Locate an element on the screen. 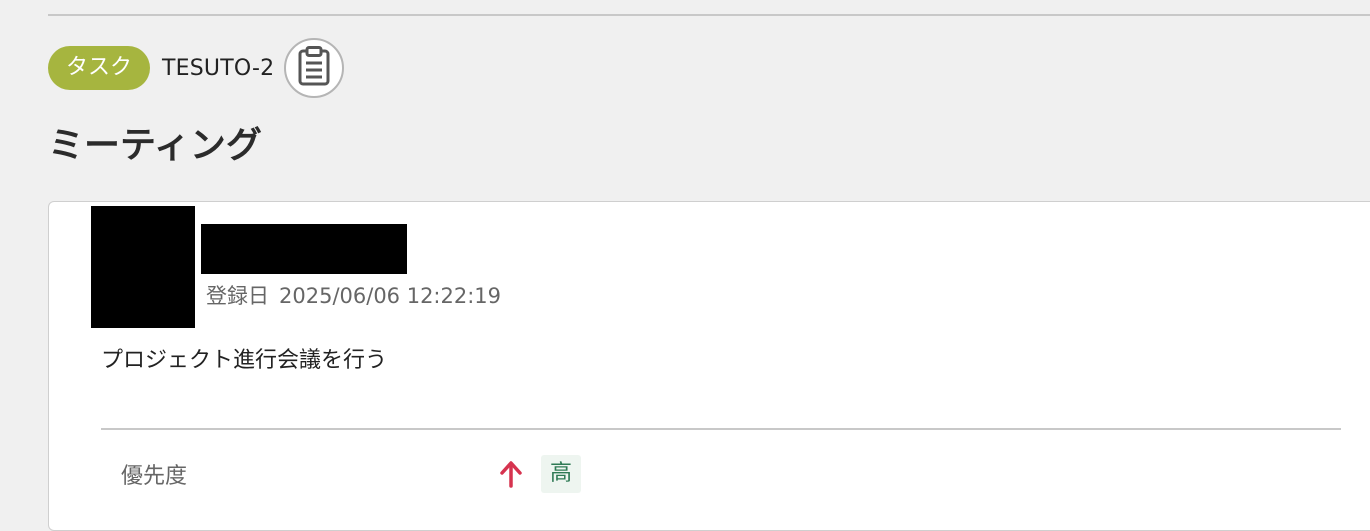 This screenshot has width=1370, height=531. arrow-up-icon is located at coordinates (511, 474).